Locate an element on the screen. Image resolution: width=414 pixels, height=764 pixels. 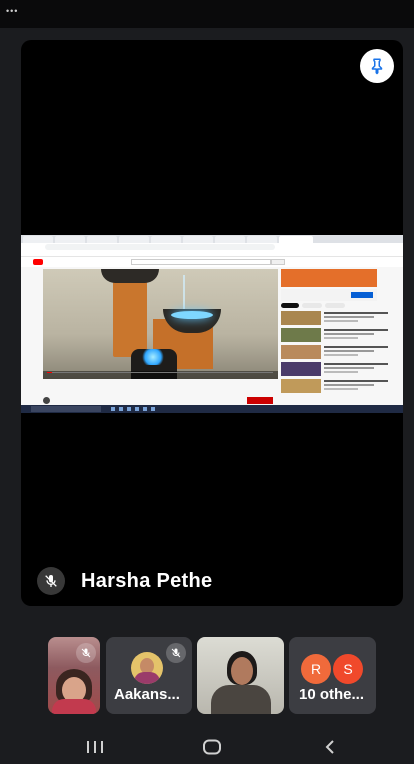
pin-button is located at coordinates (377, 66).